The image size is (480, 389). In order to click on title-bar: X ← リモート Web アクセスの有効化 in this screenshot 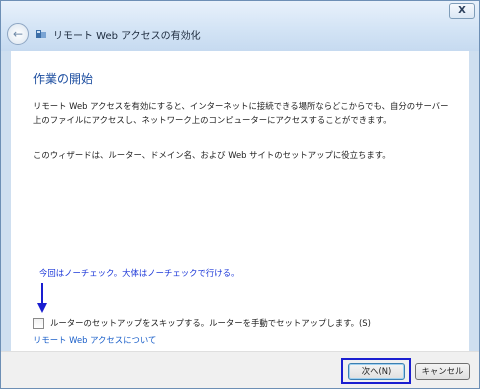, I will do `click(240, 26)`.